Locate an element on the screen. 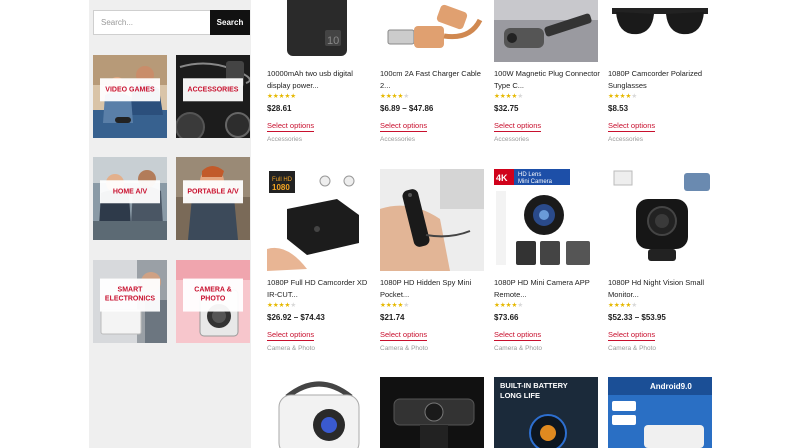 This screenshot has width=800, height=448. badge-text: Android9.0 is located at coordinates (671, 386).